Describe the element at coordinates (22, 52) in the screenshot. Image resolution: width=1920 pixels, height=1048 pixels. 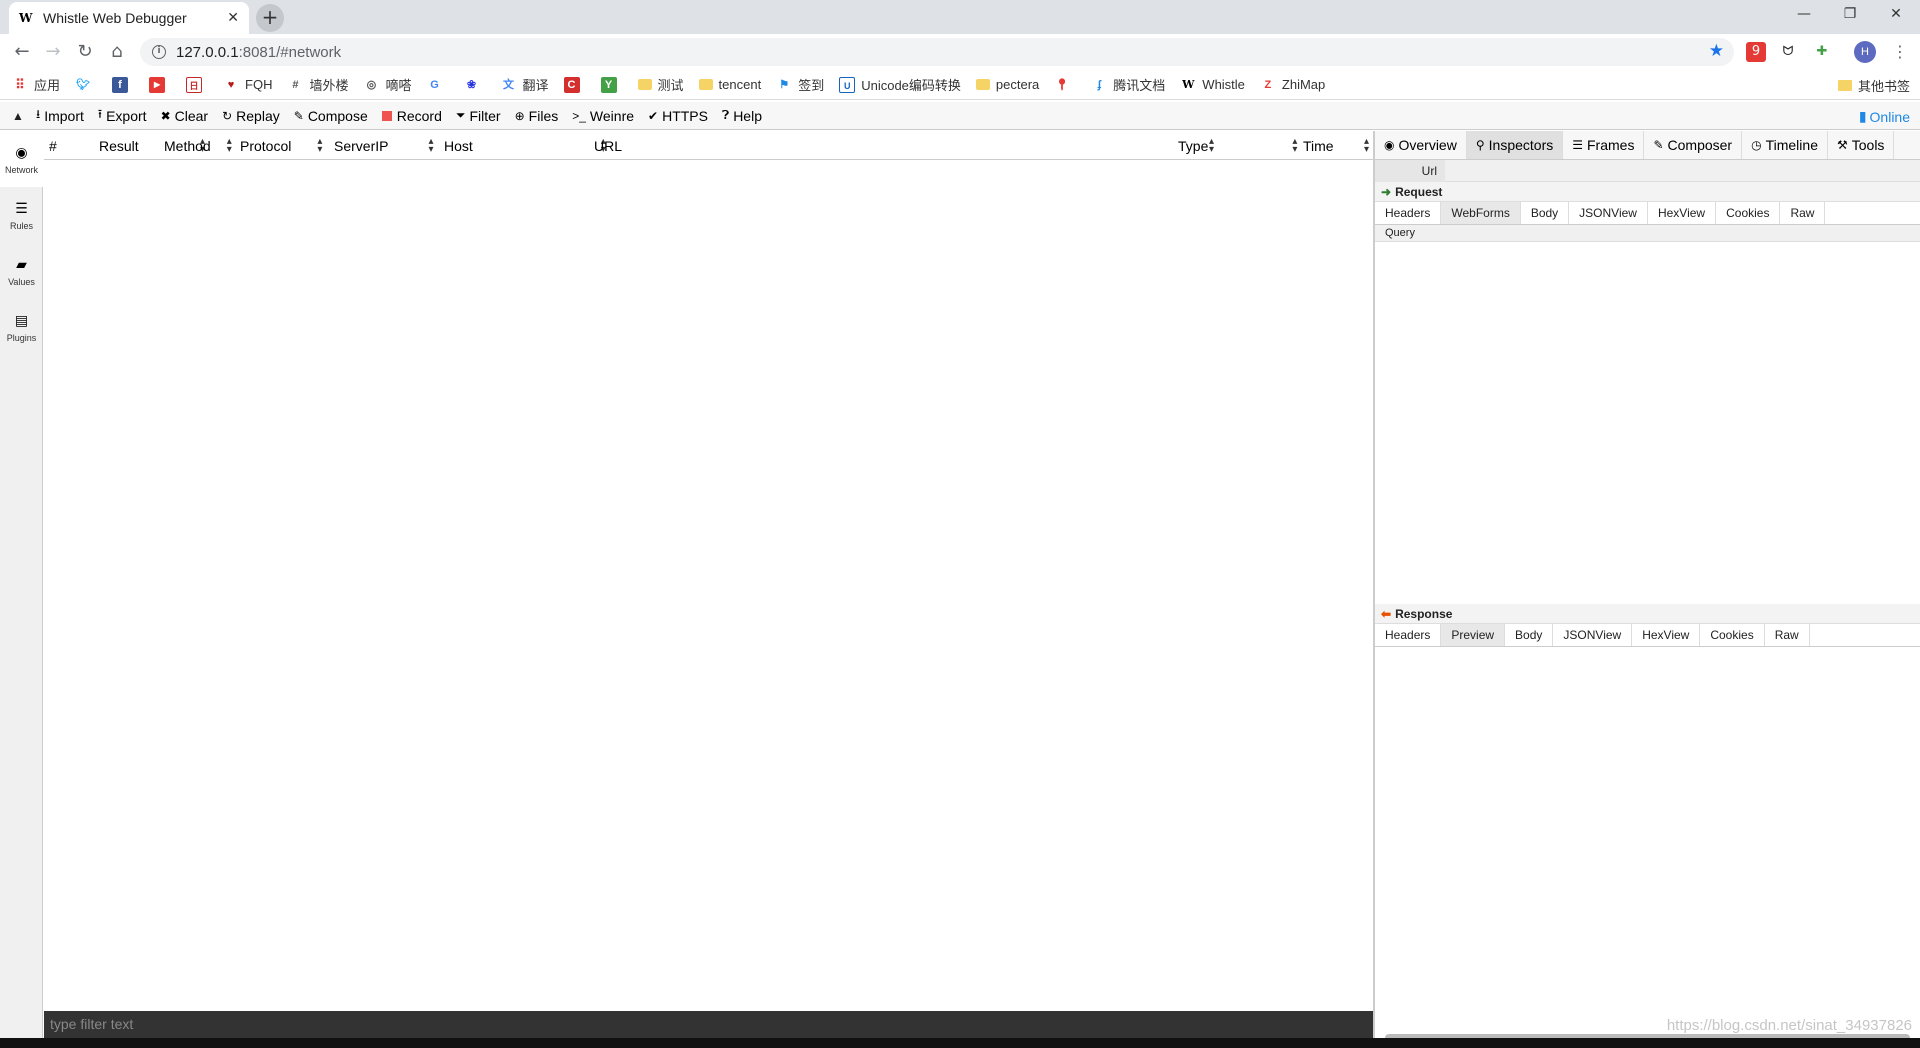
I see `back-button: ←` at that location.